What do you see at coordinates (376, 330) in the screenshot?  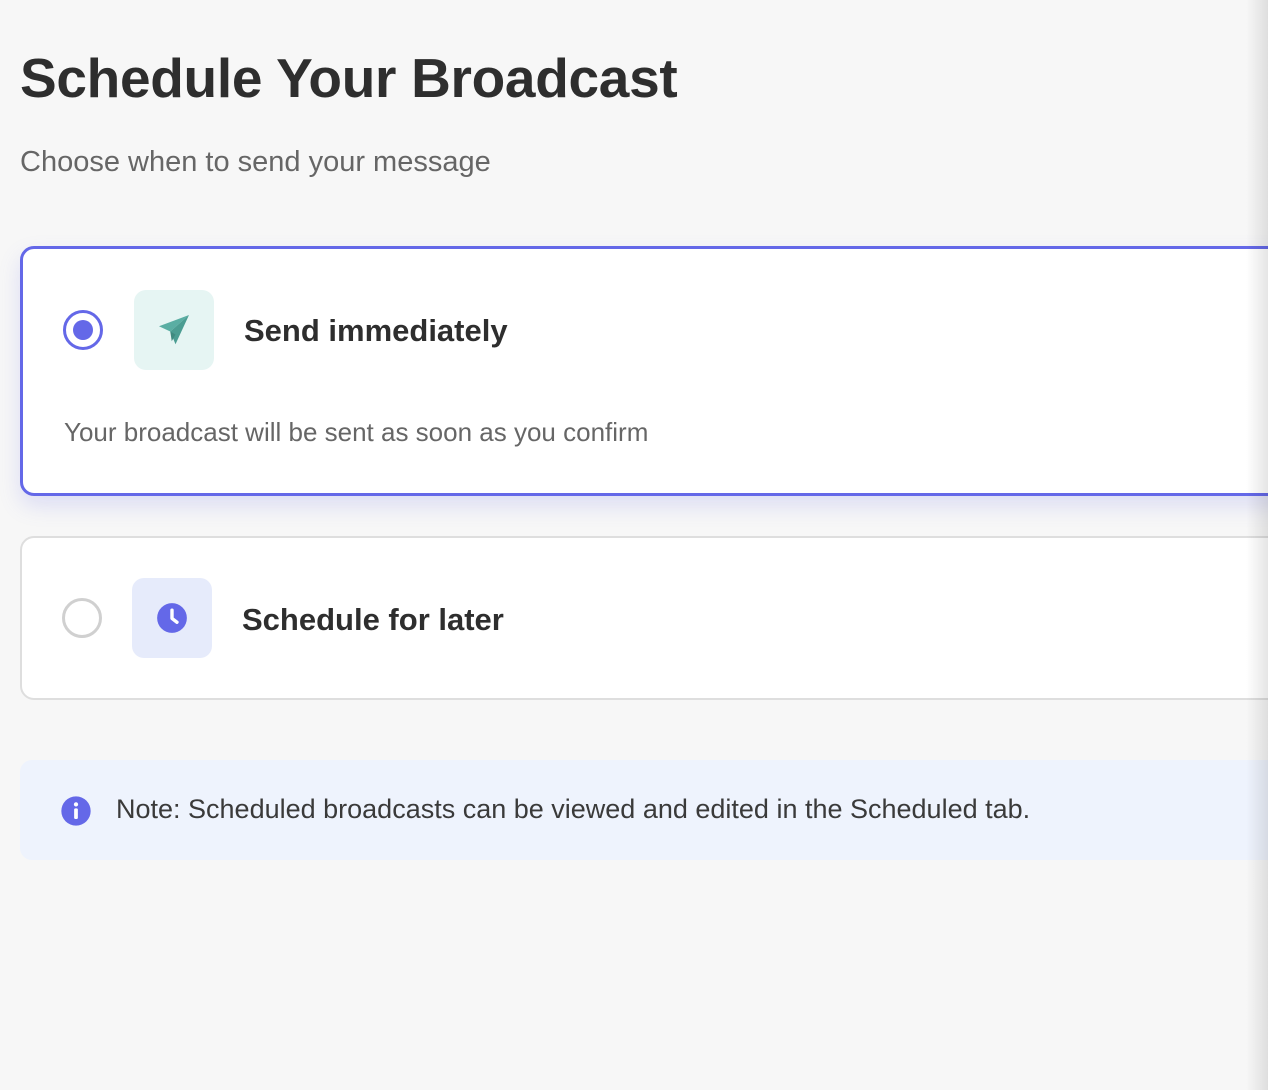 I see `send-immediately-label: Send immediately` at bounding box center [376, 330].